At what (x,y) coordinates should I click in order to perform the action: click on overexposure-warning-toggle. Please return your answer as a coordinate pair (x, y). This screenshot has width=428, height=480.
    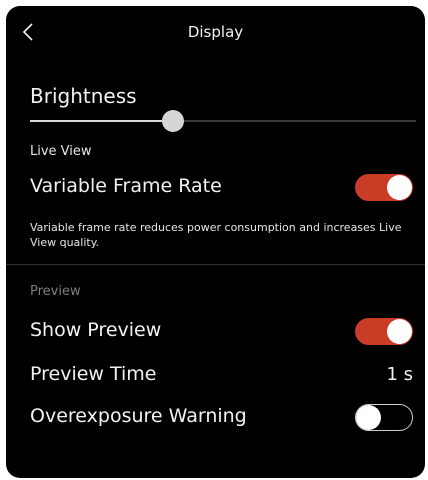
    Looking at the image, I should click on (384, 417).